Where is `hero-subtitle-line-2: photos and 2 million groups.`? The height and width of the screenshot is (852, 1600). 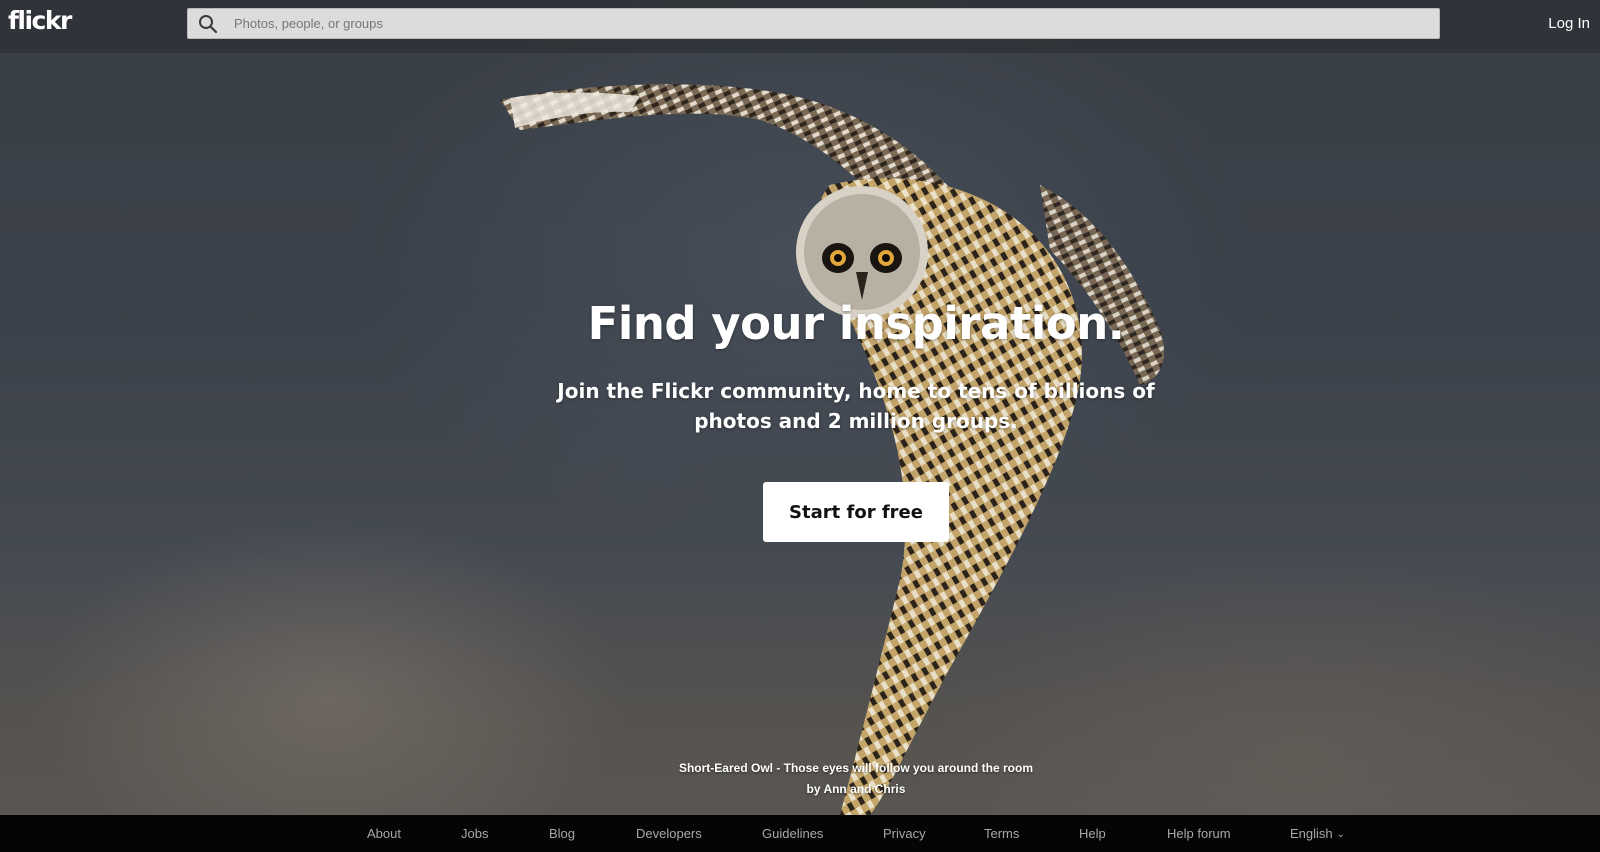
hero-subtitle-line-2: photos and 2 million groups. is located at coordinates (856, 421).